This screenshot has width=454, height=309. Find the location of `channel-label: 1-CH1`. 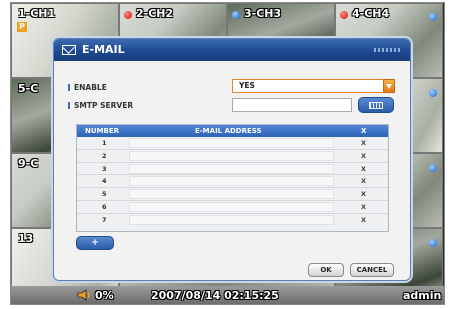

channel-label: 1-CH1 is located at coordinates (37, 13).